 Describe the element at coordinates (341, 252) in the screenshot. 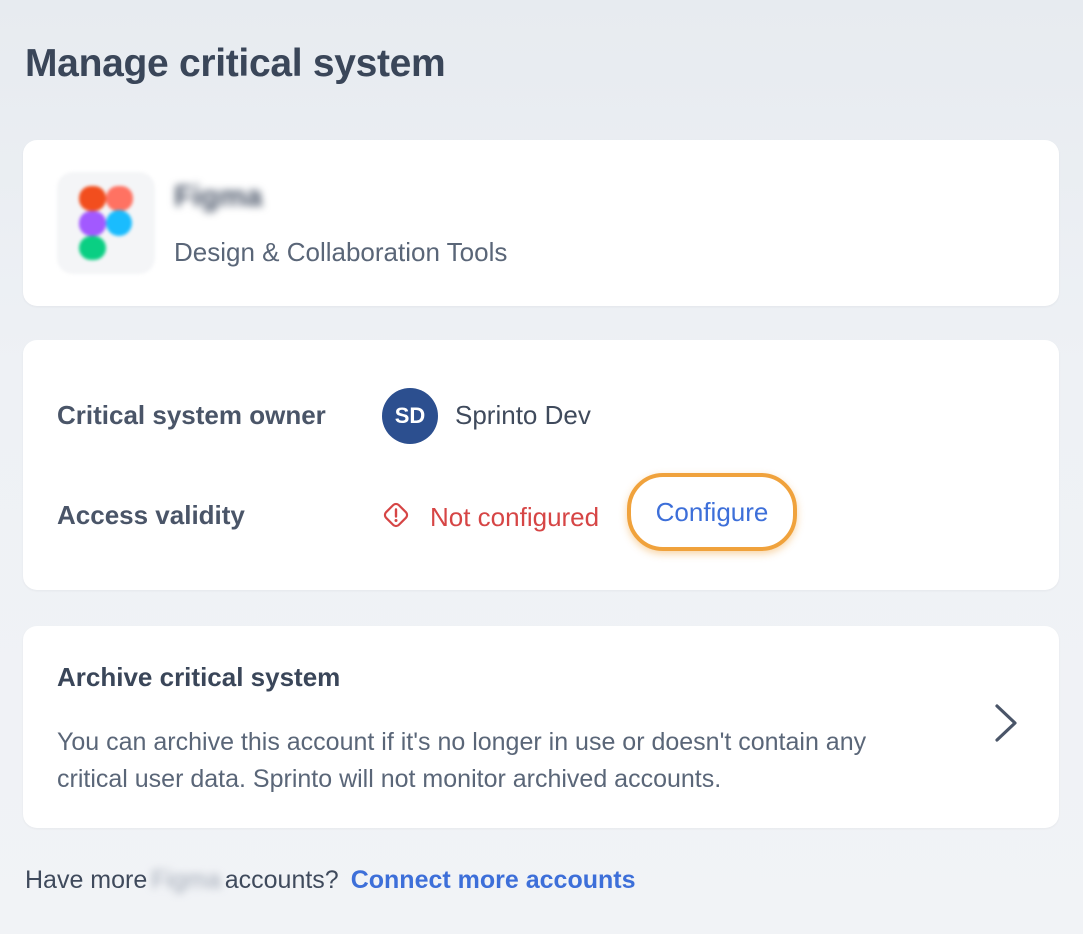

I see `app-category: Design & Collaboration Tools` at that location.